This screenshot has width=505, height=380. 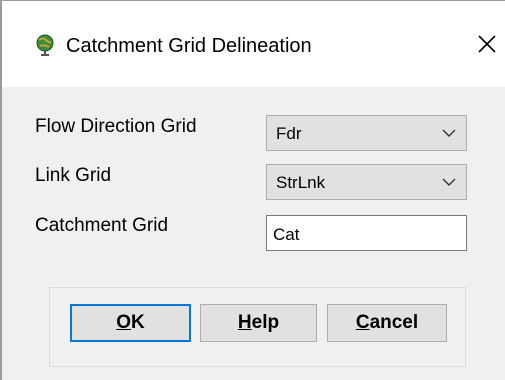 I want to click on ok-button: OK, so click(x=130, y=323).